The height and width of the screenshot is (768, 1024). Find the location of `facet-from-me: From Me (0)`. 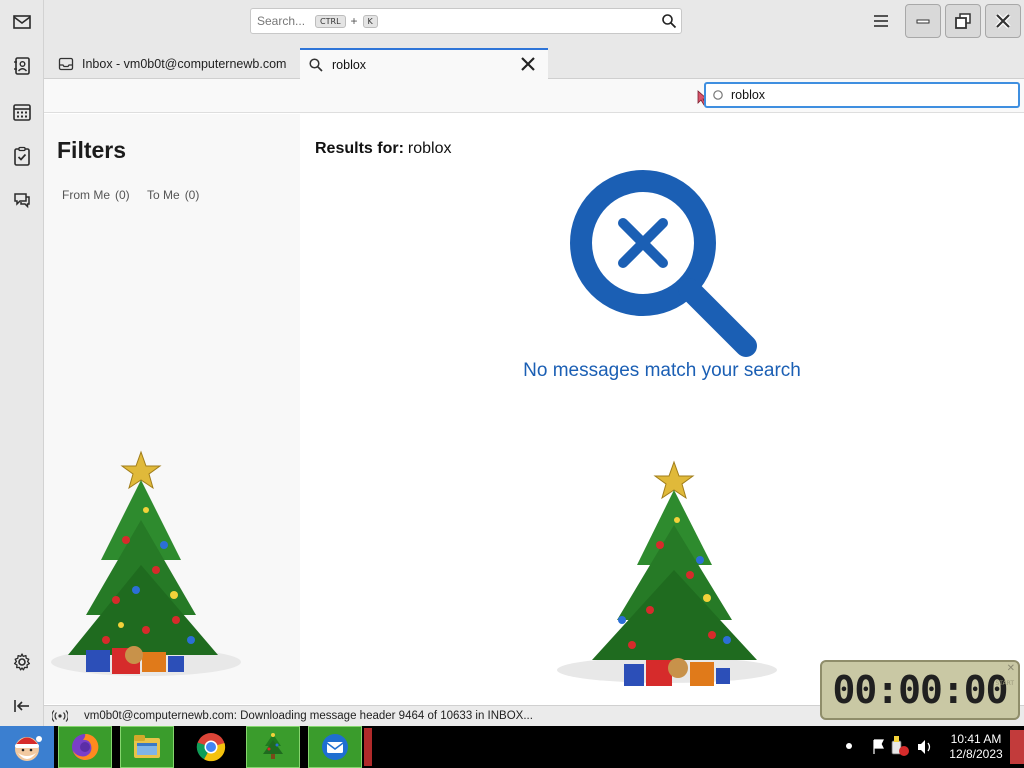

facet-from-me: From Me (0) is located at coordinates (96, 195).